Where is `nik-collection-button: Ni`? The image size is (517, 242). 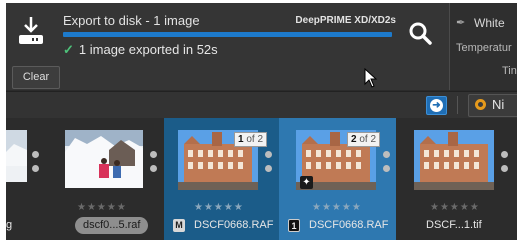
nik-collection-button: Ni is located at coordinates (492, 105).